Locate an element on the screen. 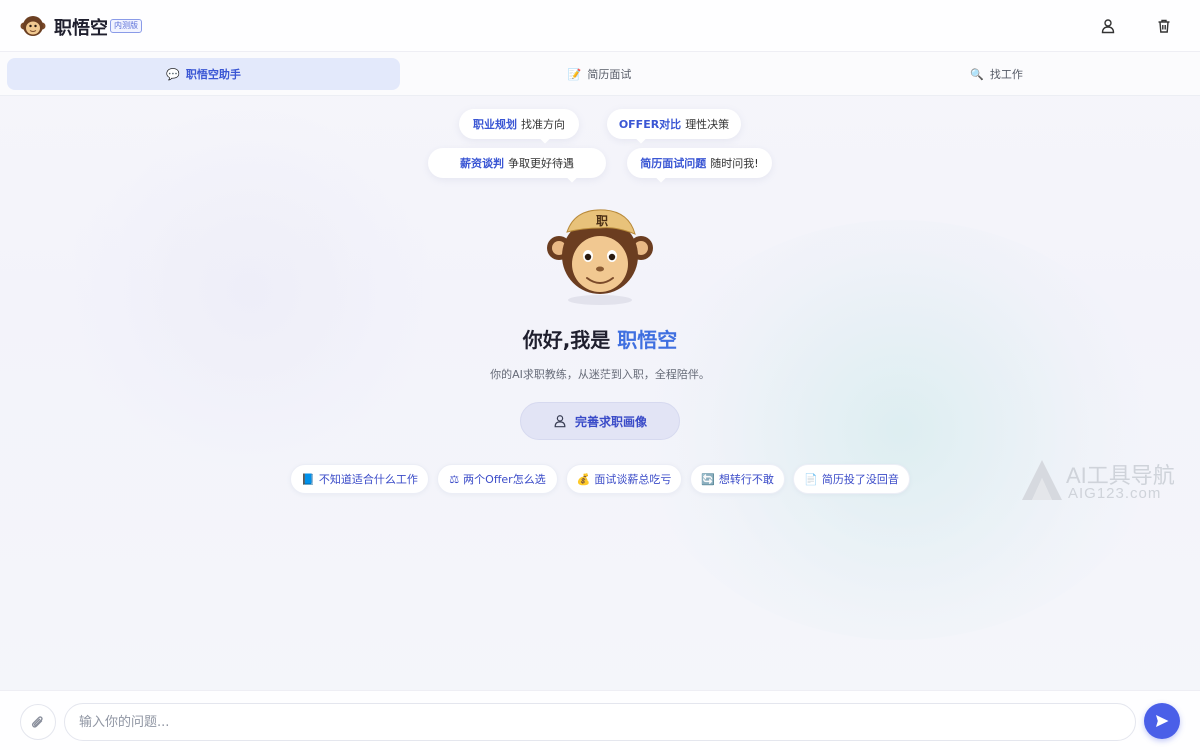  tab-assistant: 💬 职悟空助手 is located at coordinates (203, 74).